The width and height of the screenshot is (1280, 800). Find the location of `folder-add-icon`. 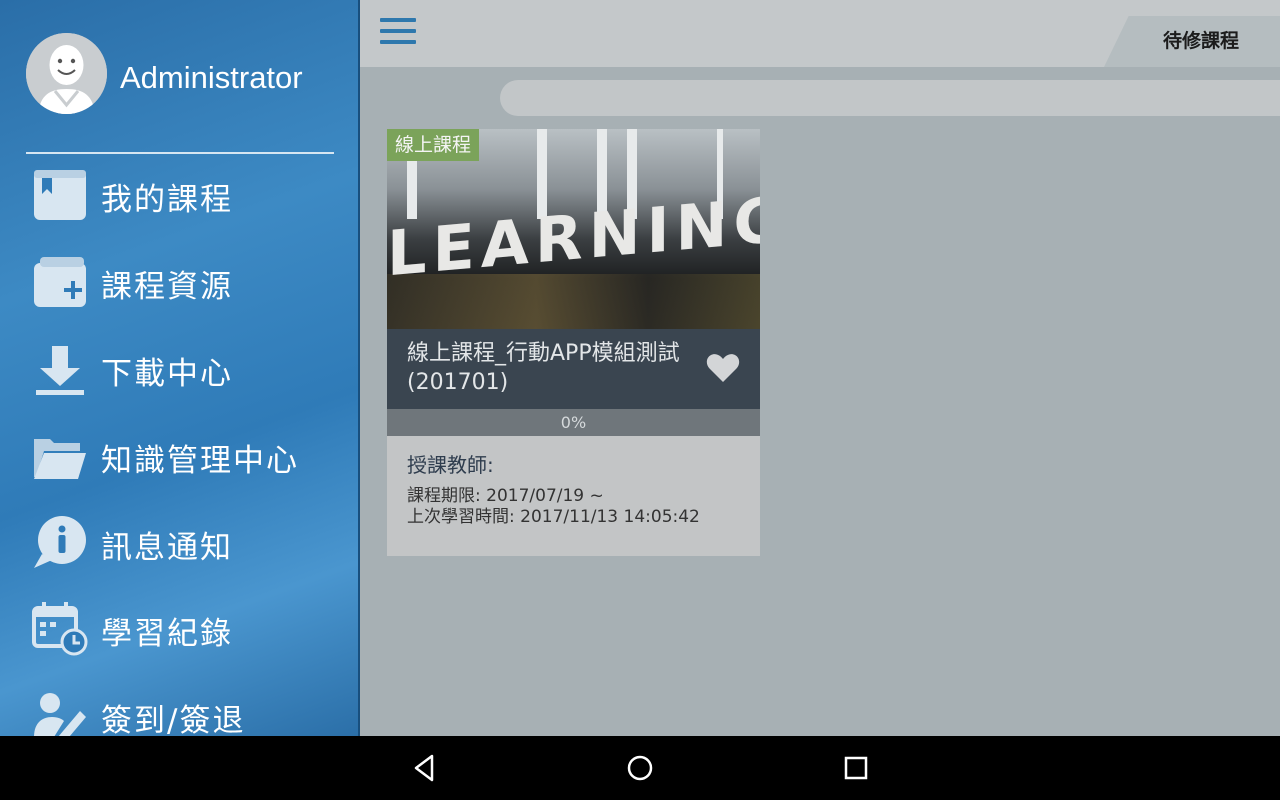

folder-add-icon is located at coordinates (60, 282).